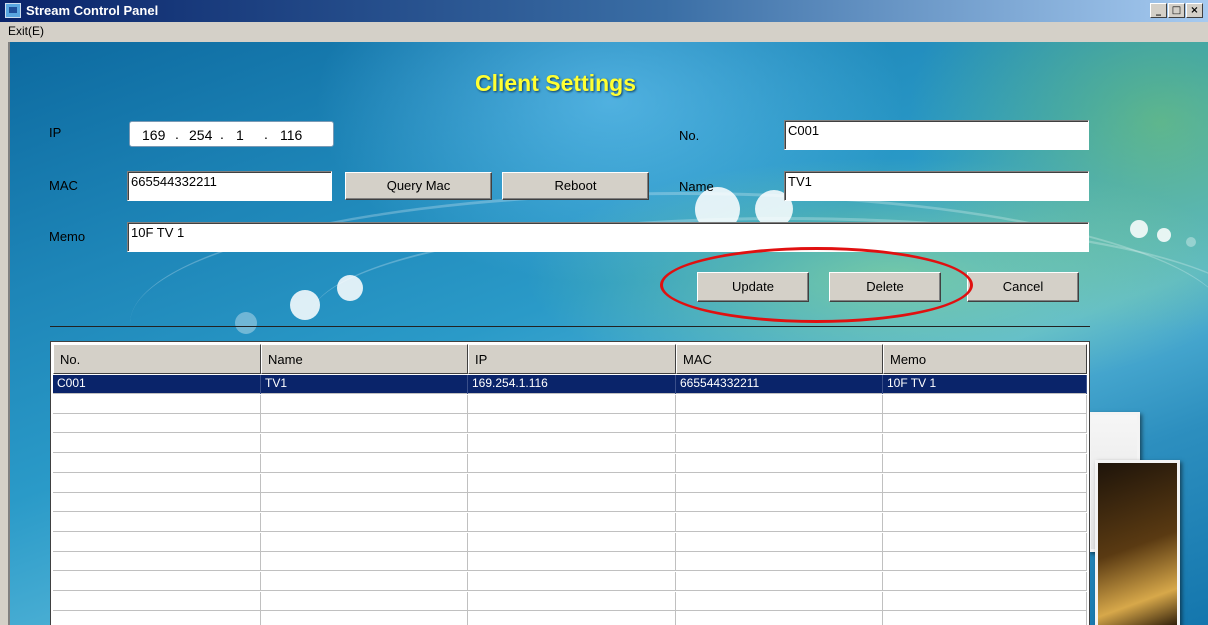 The height and width of the screenshot is (625, 1208). Describe the element at coordinates (55, 132) in the screenshot. I see `ip-label: IP` at that location.